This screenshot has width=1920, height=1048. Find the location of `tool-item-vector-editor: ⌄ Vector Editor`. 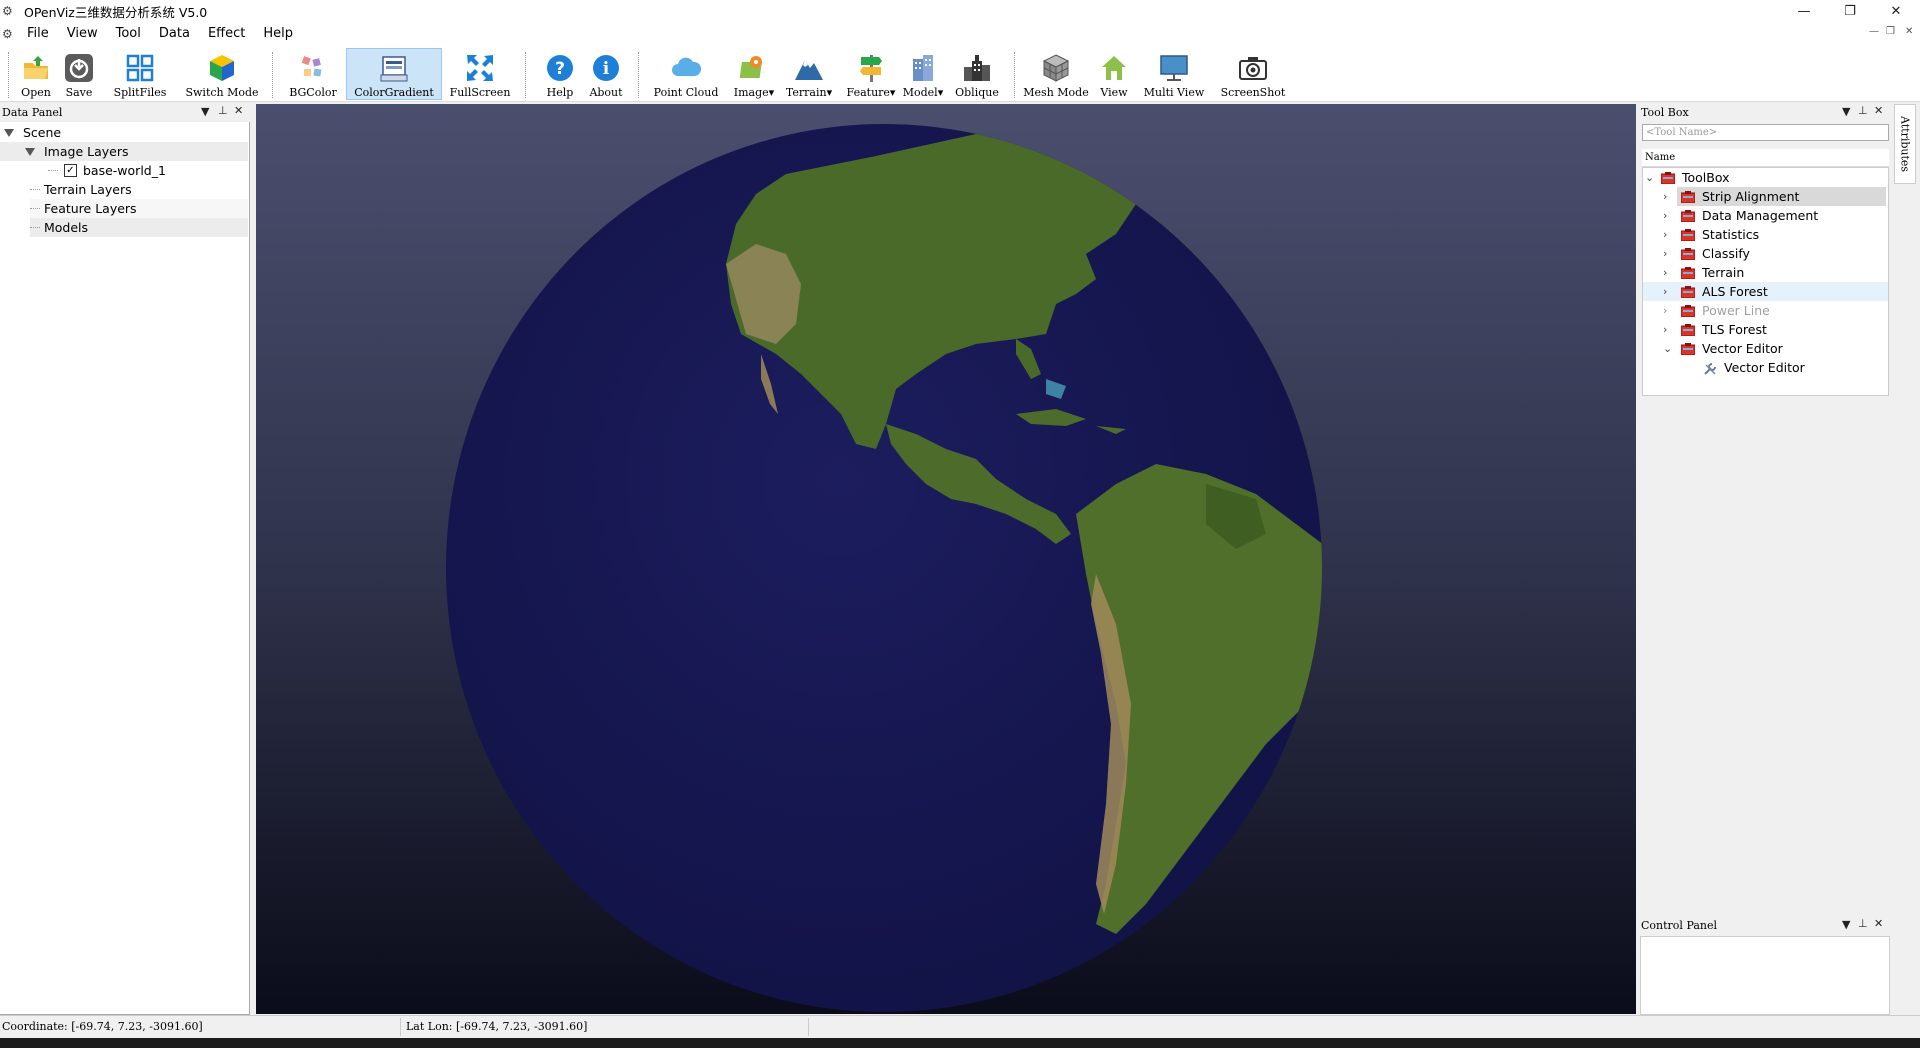

tool-item-vector-editor: ⌄ Vector Editor is located at coordinates (1774, 348).